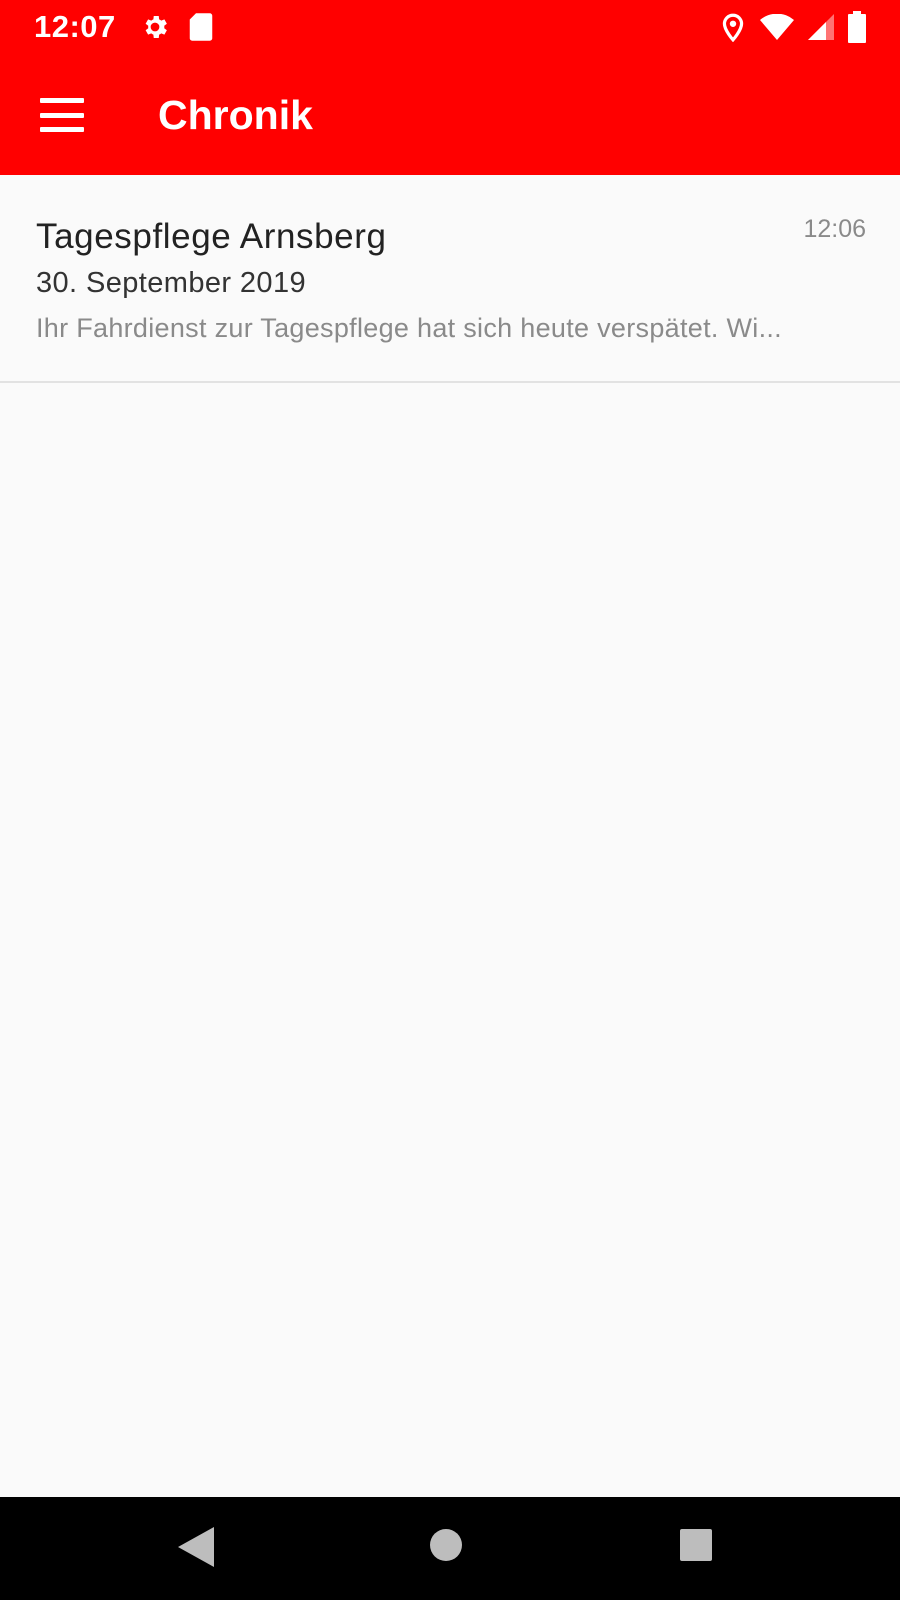  What do you see at coordinates (450, 114) in the screenshot?
I see `app-bar: Chronik` at bounding box center [450, 114].